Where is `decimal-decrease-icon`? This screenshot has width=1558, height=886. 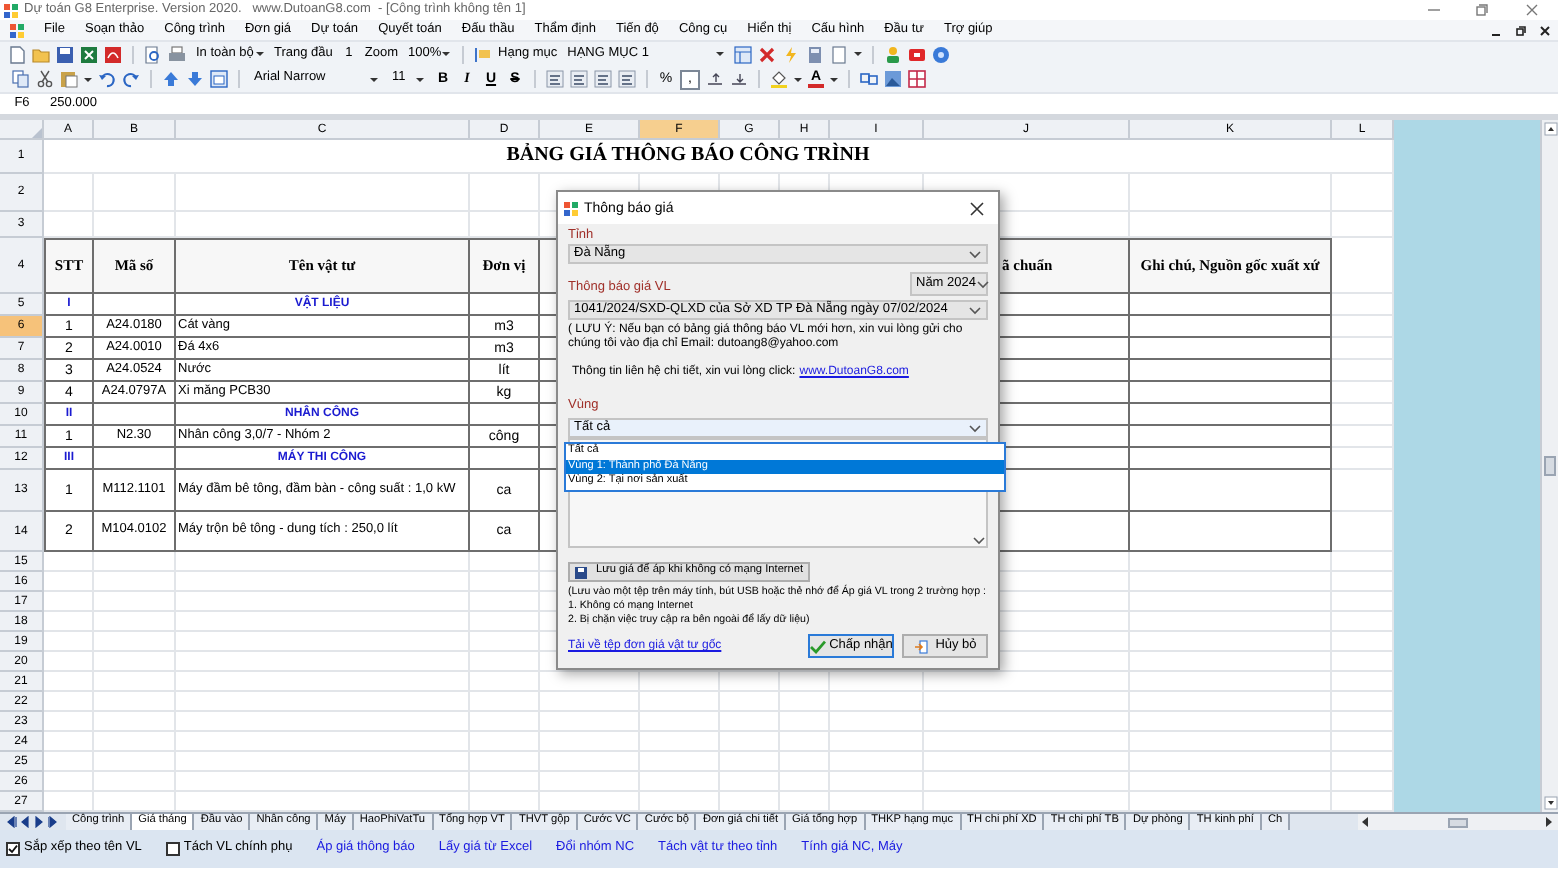 decimal-decrease-icon is located at coordinates (739, 79).